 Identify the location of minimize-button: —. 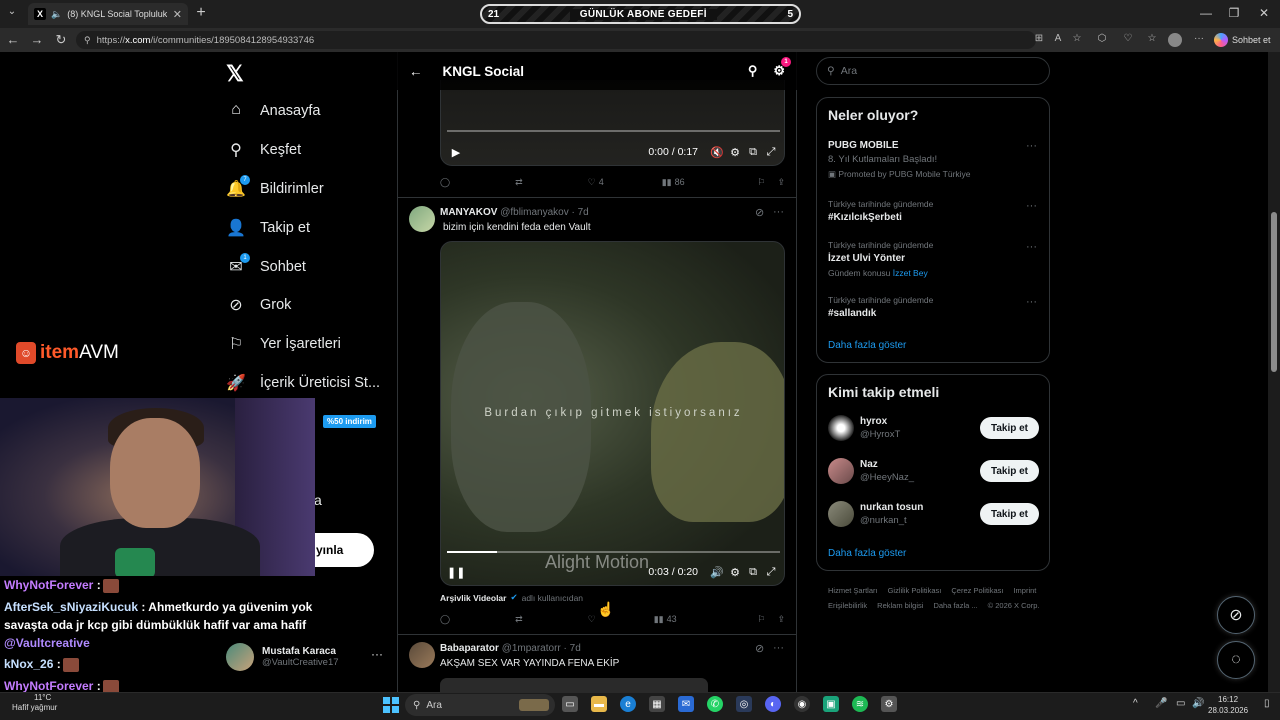
(1206, 13).